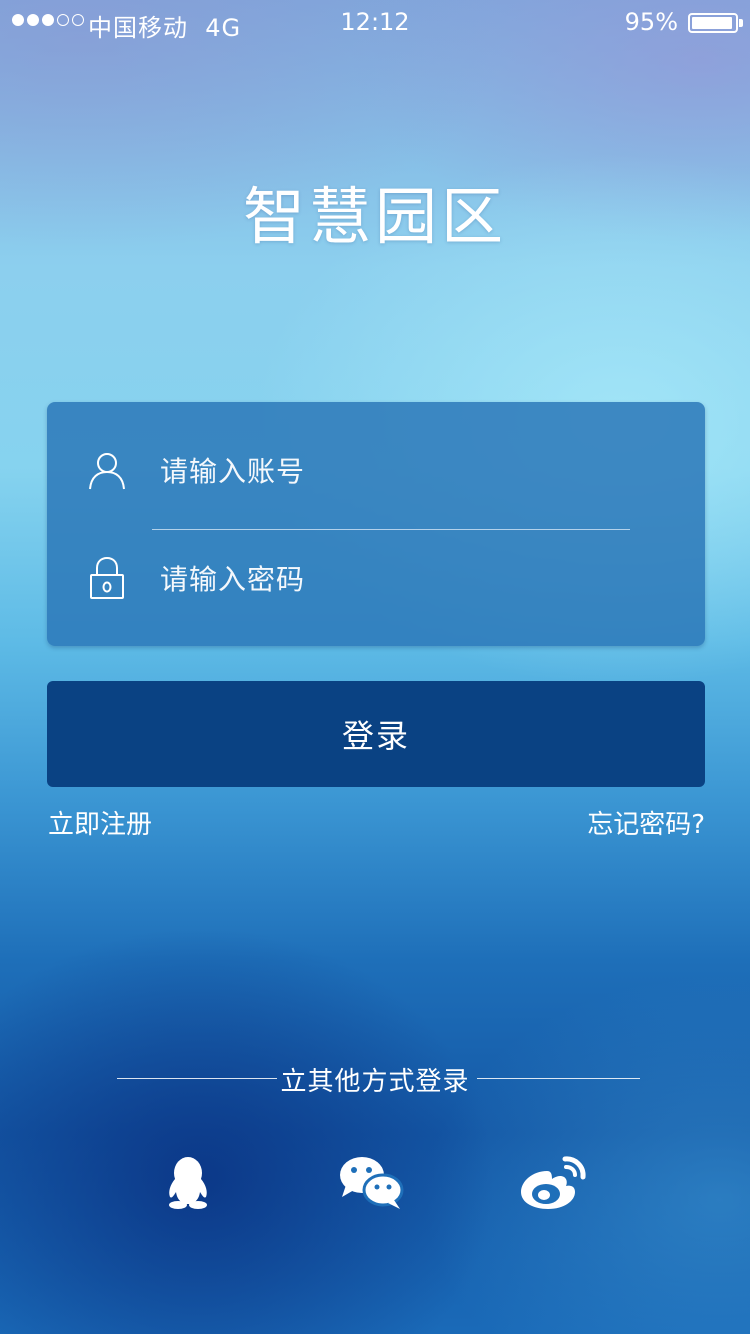  What do you see at coordinates (376, 734) in the screenshot?
I see `login-button: 登录` at bounding box center [376, 734].